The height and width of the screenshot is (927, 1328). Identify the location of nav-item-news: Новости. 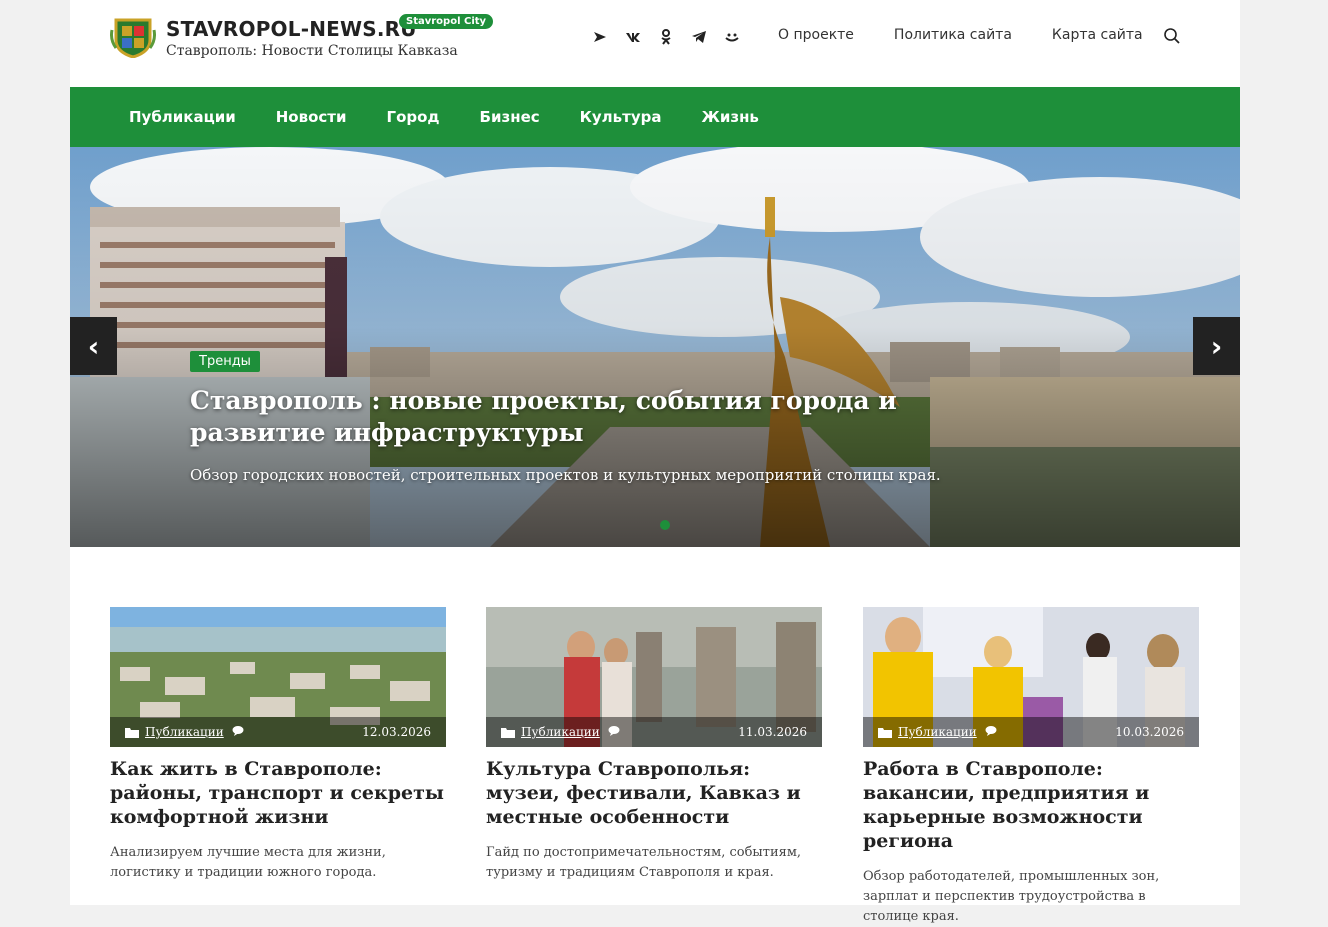
(311, 117).